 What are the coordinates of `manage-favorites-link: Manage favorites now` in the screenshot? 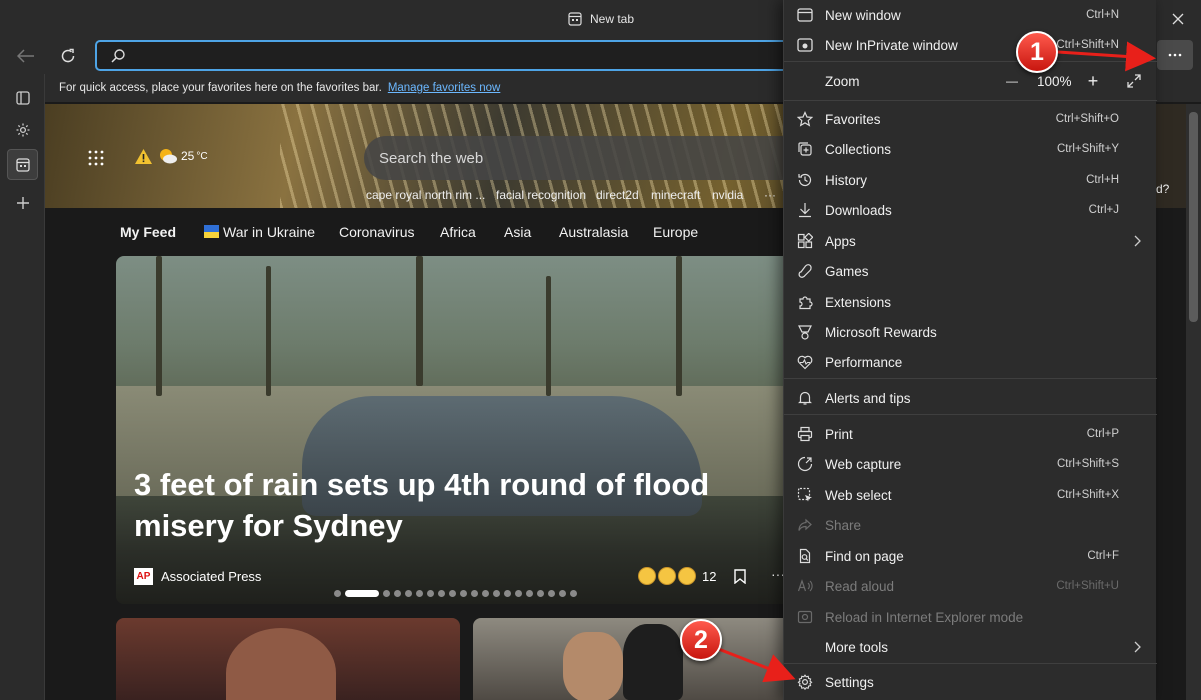 It's located at (444, 88).